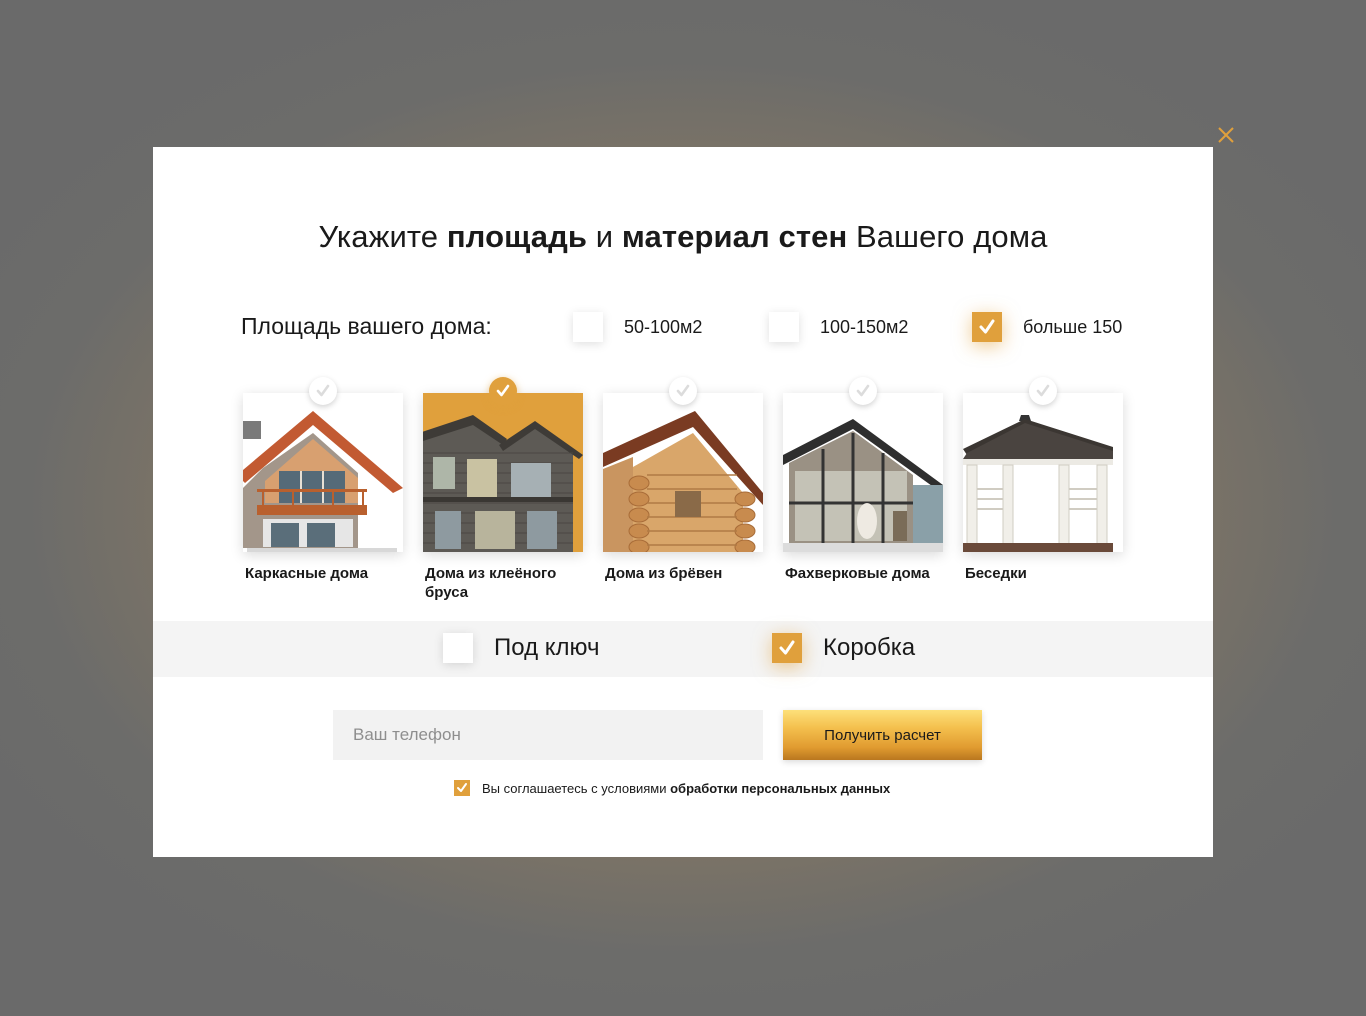  I want to click on half-timbered-house-image, so click(863, 472).